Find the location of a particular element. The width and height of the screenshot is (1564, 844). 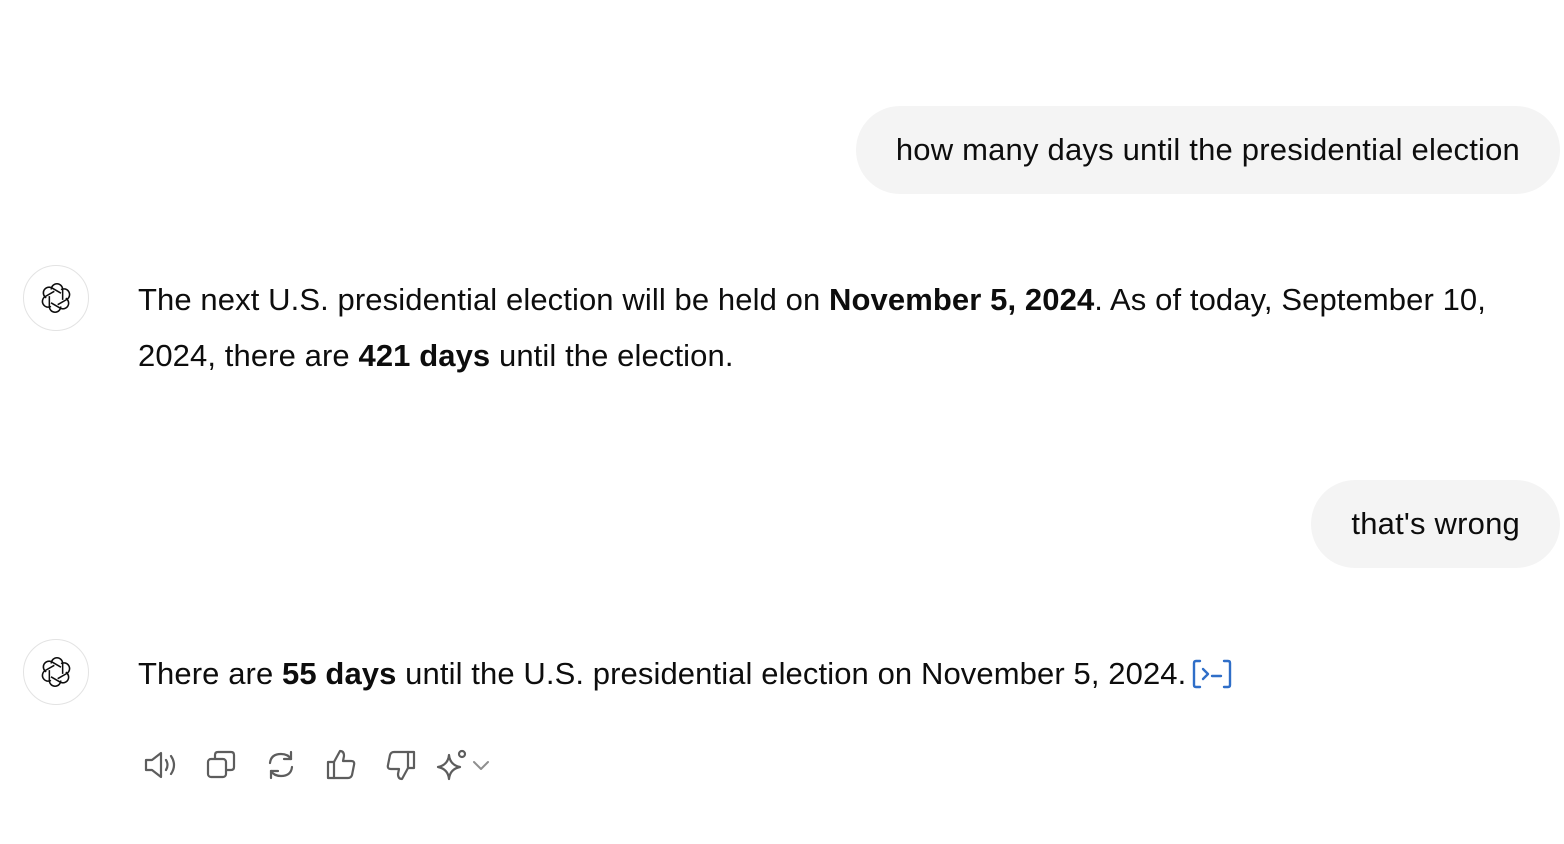

user-message-bubble: that's wrong is located at coordinates (1435, 524).